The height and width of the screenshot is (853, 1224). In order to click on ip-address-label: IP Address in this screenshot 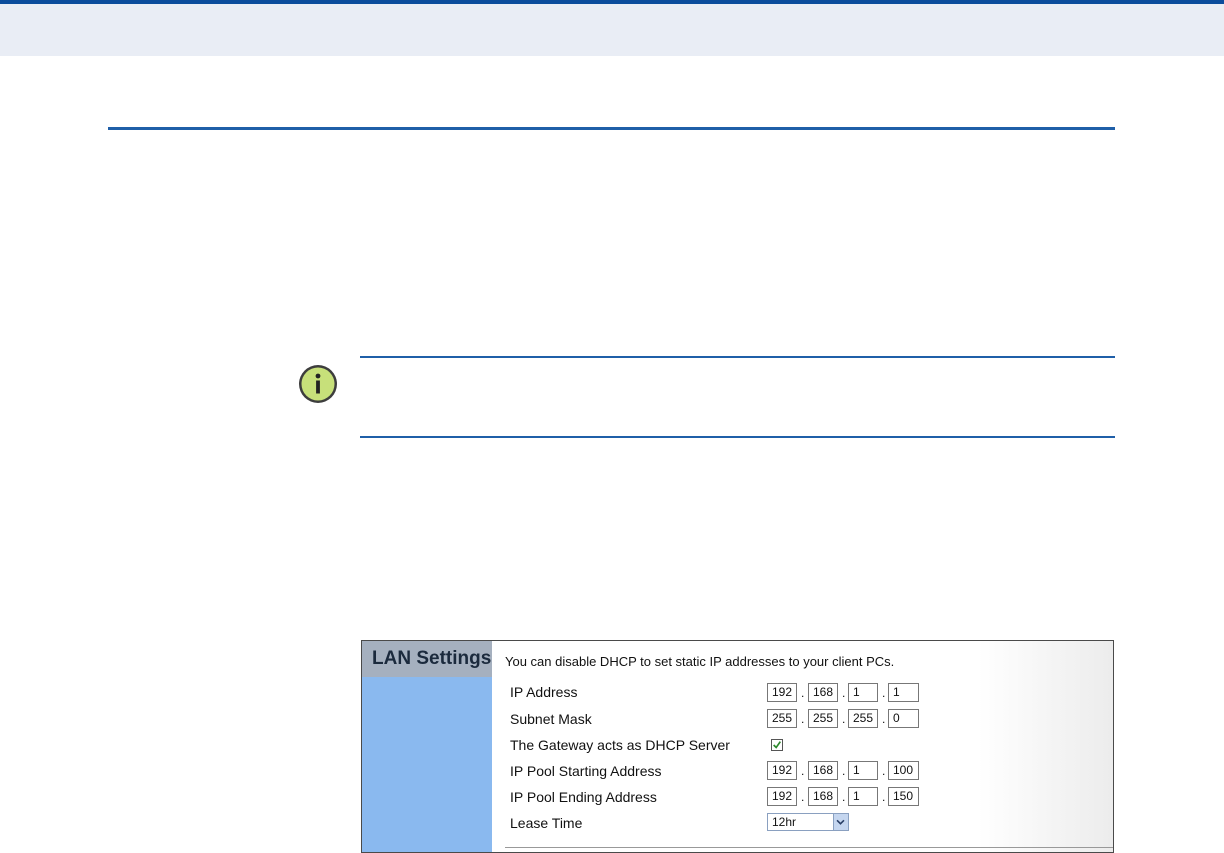, I will do `click(544, 692)`.